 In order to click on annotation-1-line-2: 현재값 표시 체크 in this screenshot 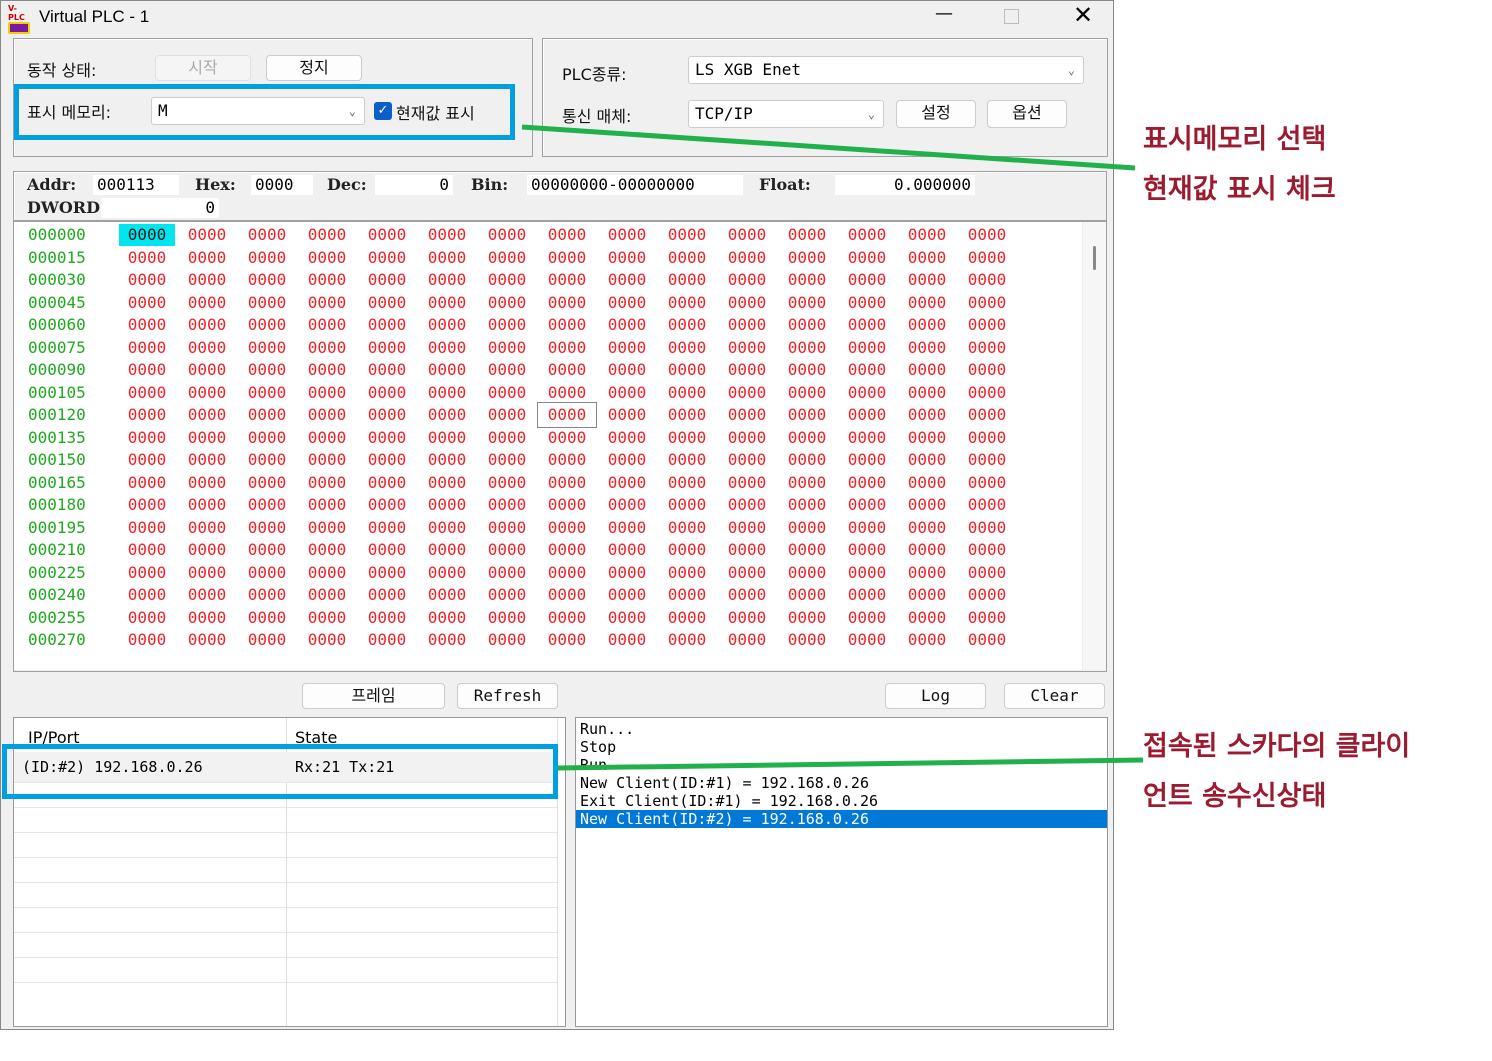, I will do `click(1239, 189)`.